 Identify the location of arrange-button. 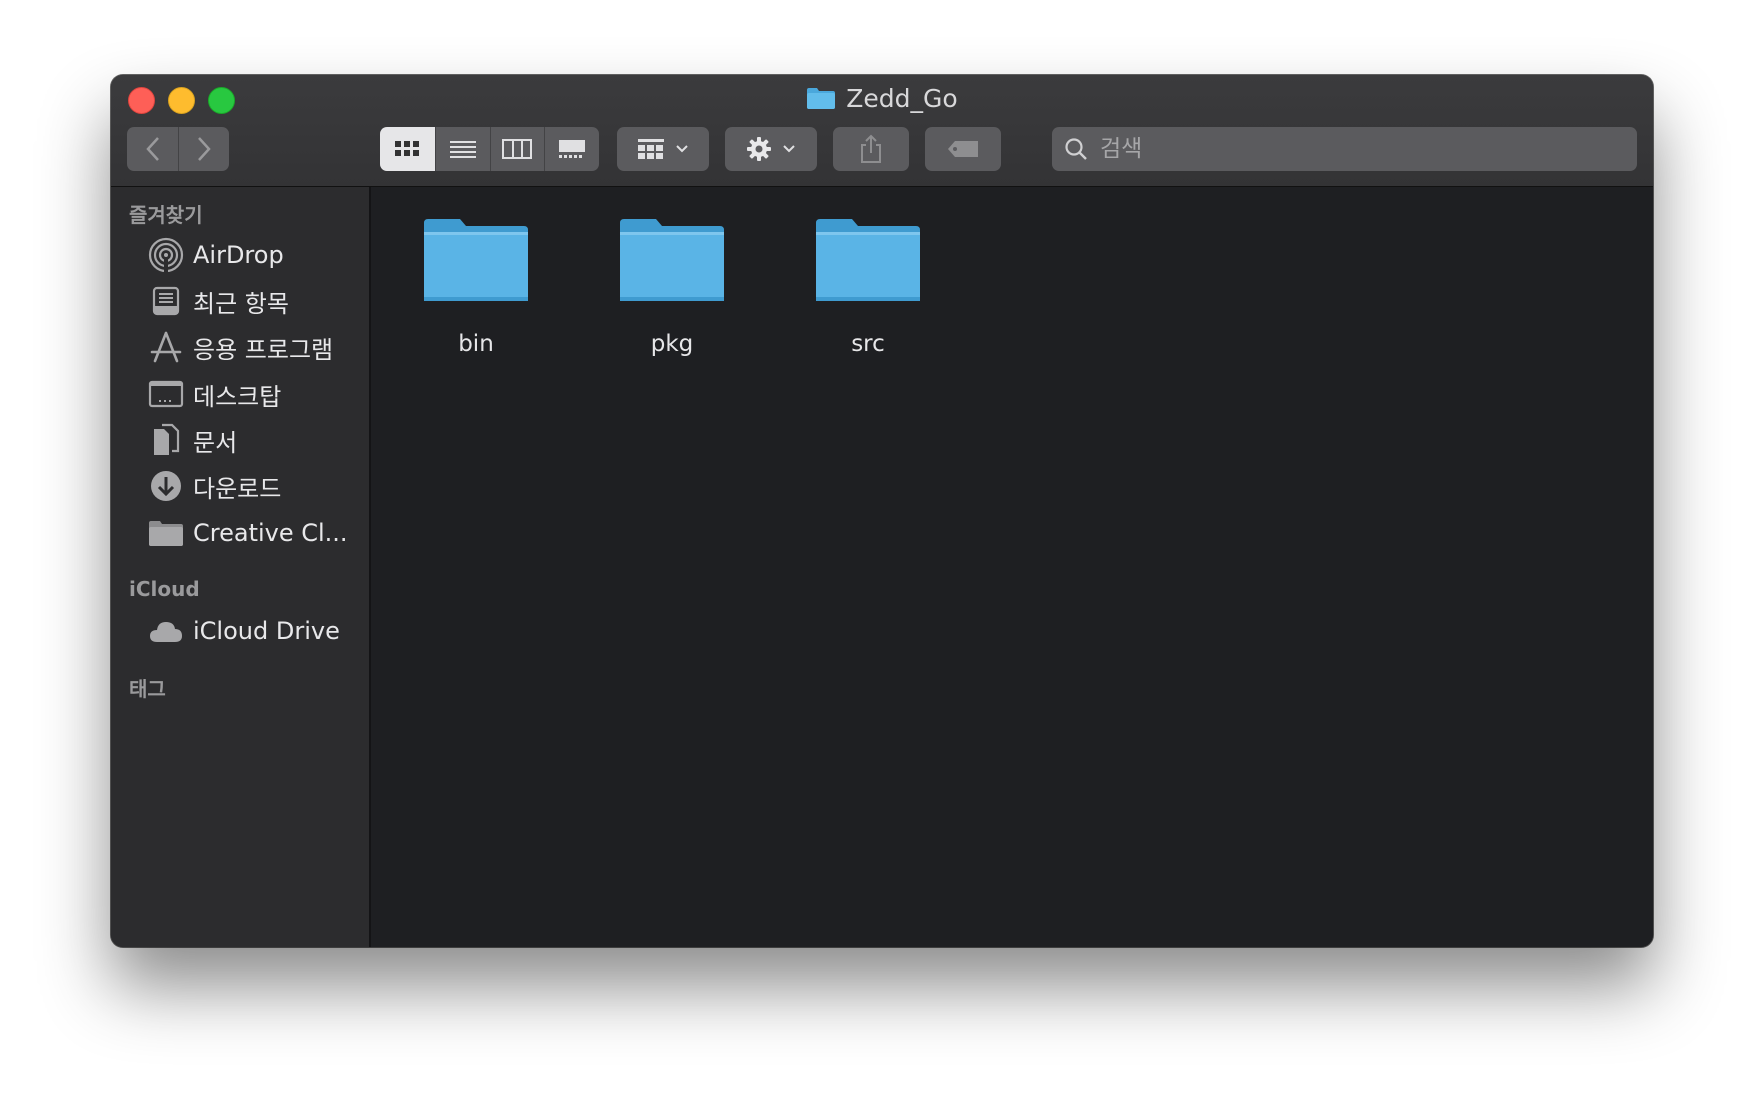
(663, 149).